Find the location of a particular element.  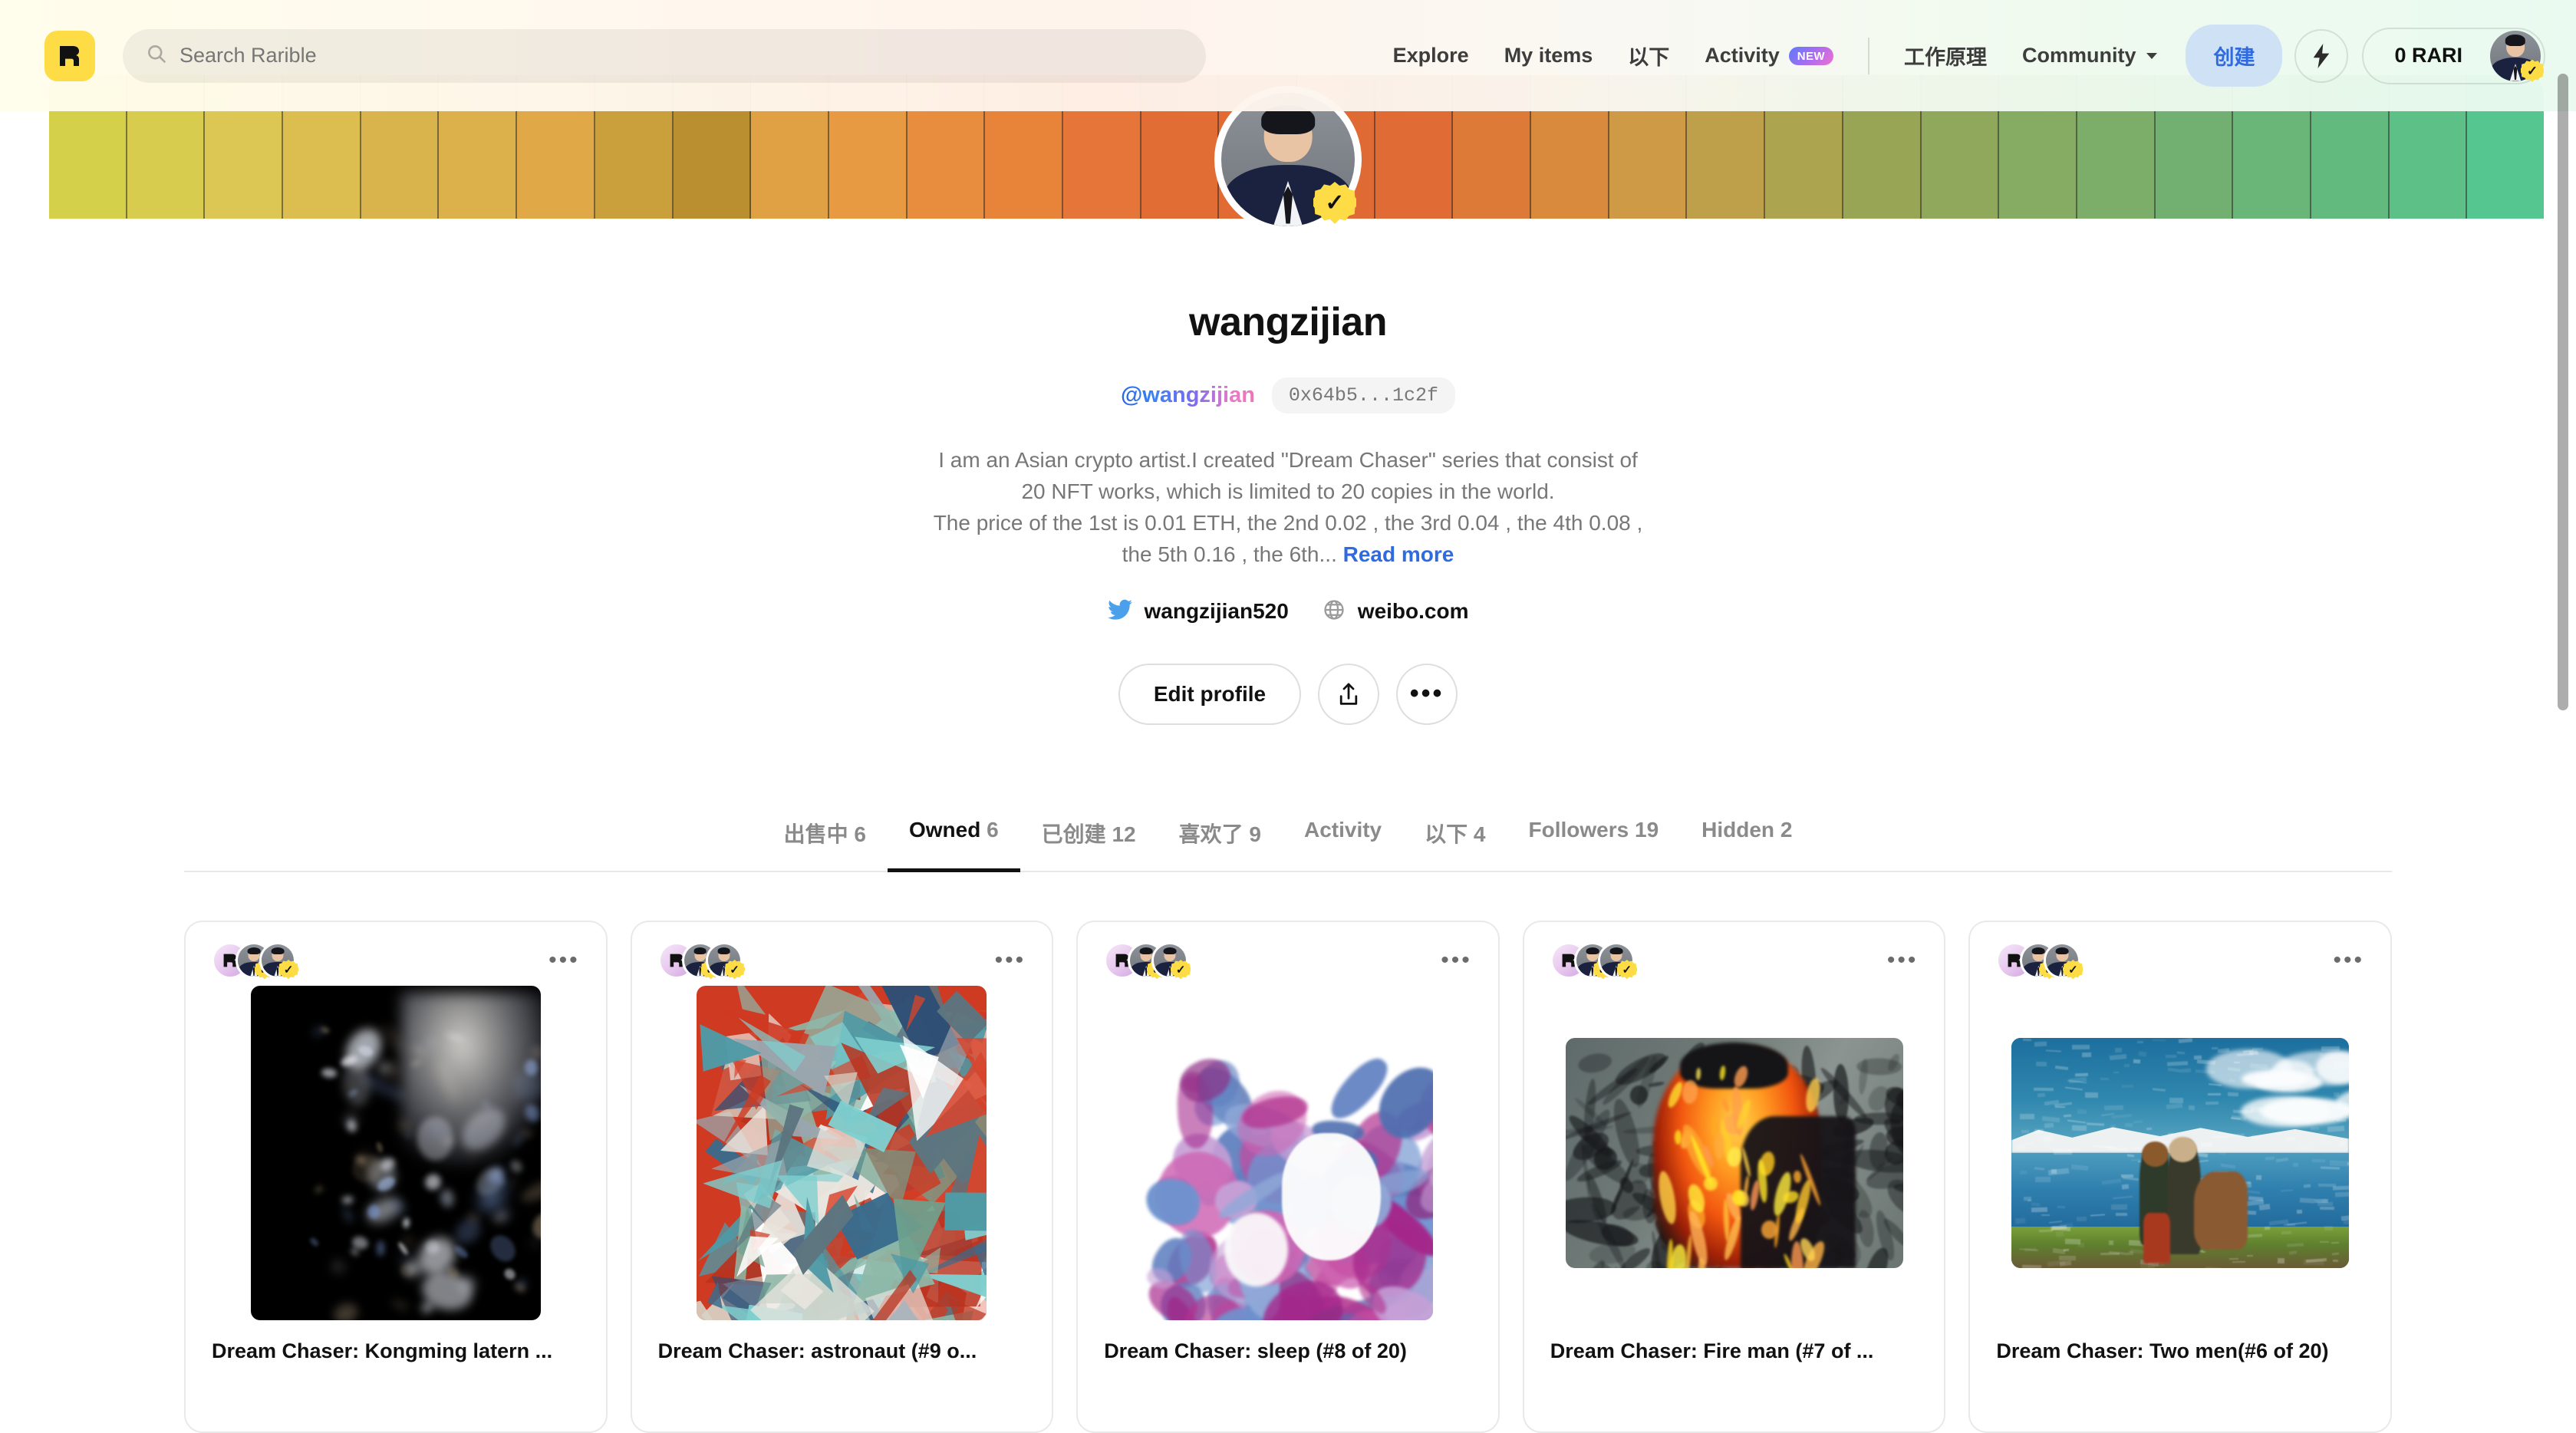

nav-label: 工作原理 is located at coordinates (1945, 57).